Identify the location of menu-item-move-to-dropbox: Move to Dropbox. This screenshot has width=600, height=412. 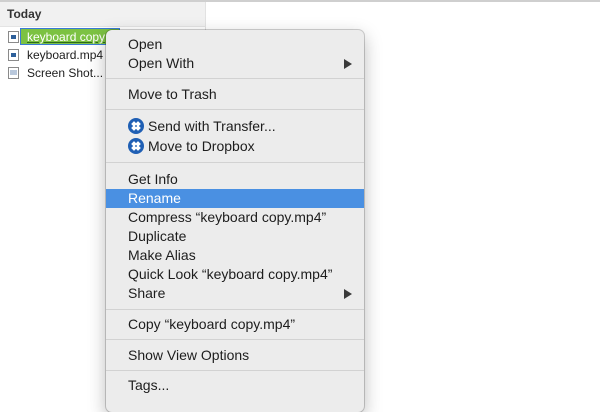
(235, 146).